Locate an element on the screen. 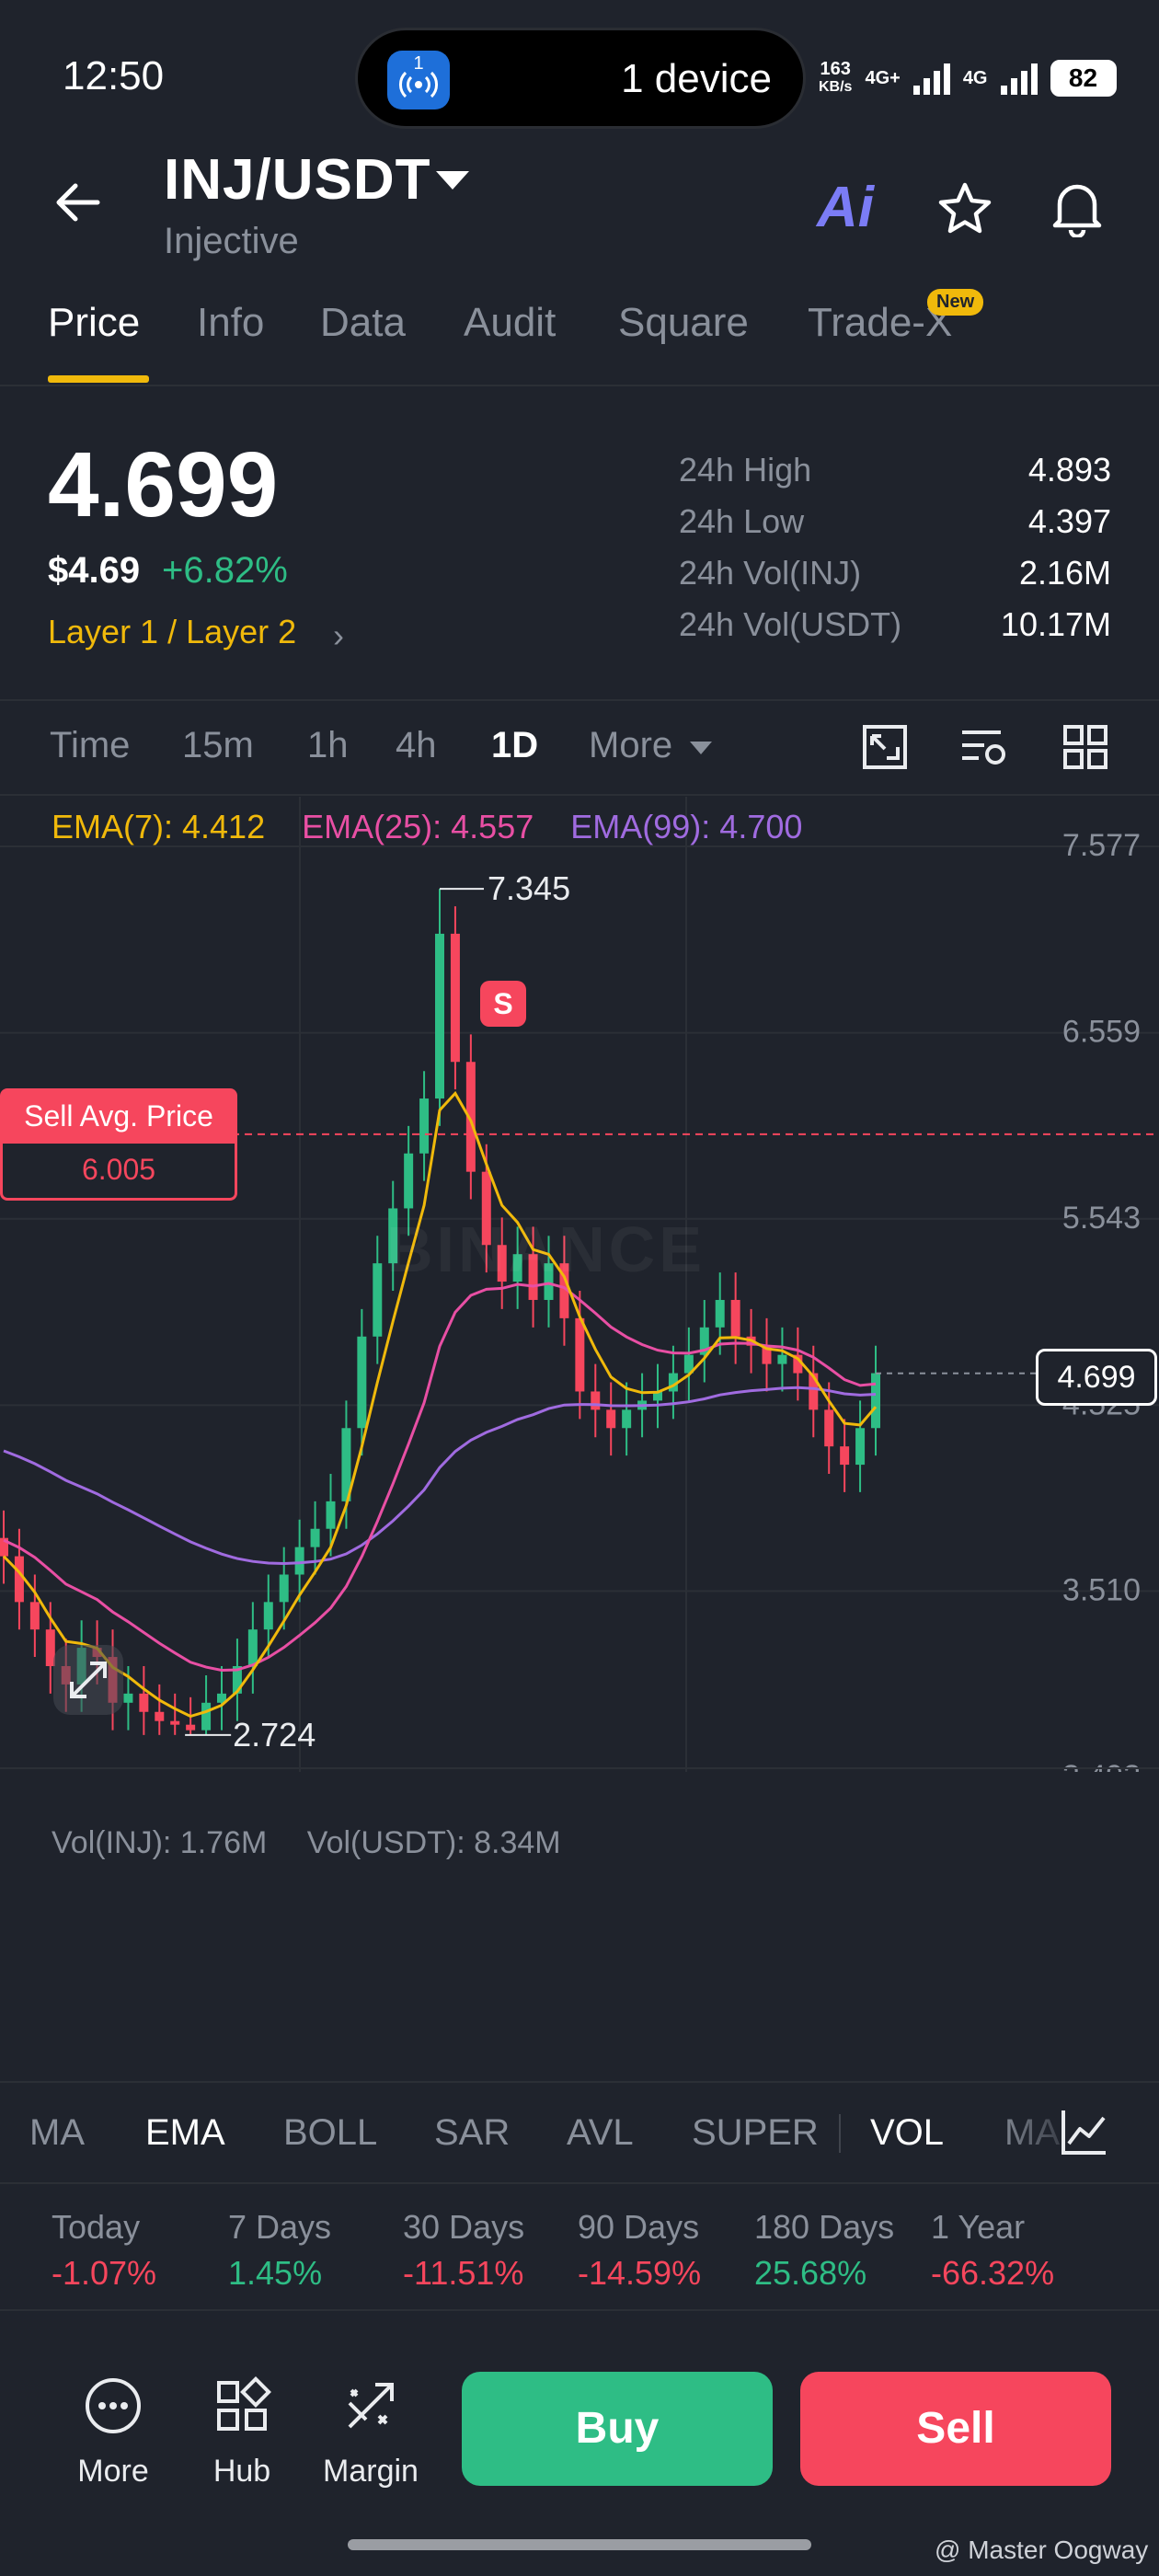  ai-icon: Ai is located at coordinates (845, 207).